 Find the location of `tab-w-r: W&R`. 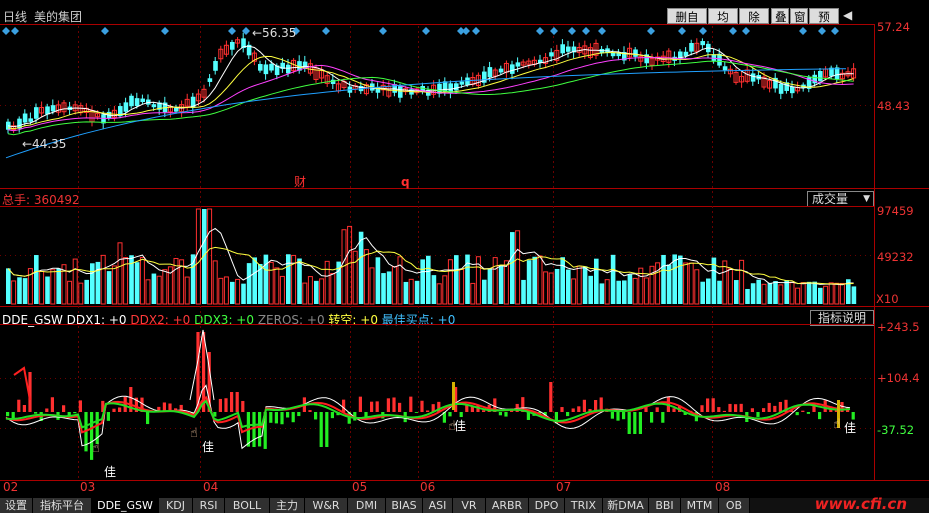

tab-w-r: W&R is located at coordinates (326, 505).